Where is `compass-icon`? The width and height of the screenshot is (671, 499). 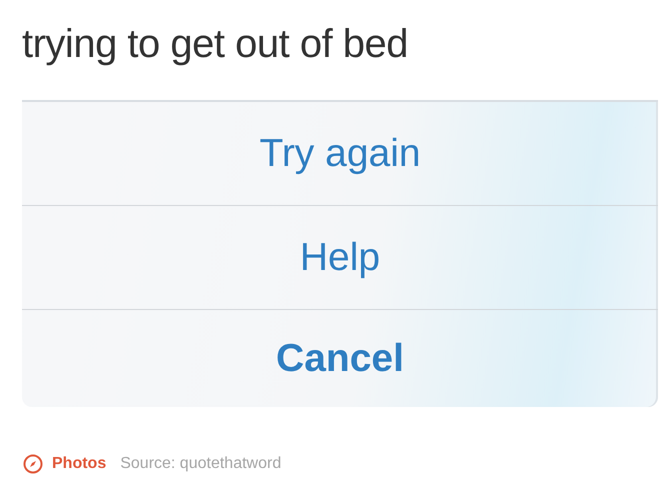
compass-icon is located at coordinates (33, 464).